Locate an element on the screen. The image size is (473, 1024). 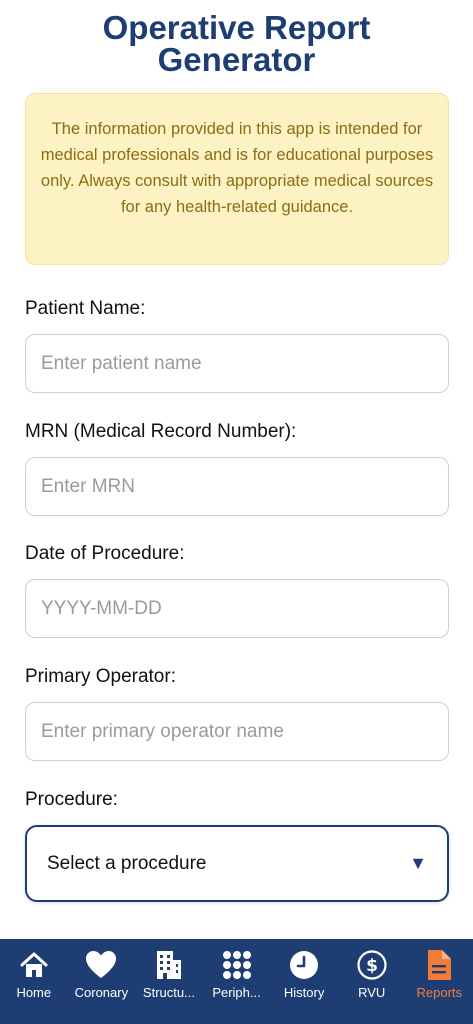
building-icon is located at coordinates (169, 965).